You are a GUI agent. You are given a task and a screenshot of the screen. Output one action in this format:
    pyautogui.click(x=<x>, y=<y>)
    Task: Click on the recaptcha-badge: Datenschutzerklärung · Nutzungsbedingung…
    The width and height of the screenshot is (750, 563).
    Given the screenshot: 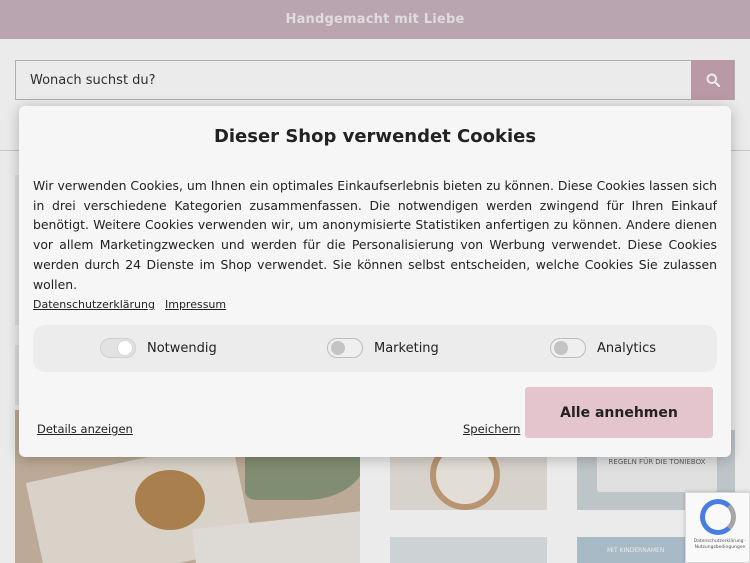 What is the action you would take?
    pyautogui.click(x=717, y=527)
    